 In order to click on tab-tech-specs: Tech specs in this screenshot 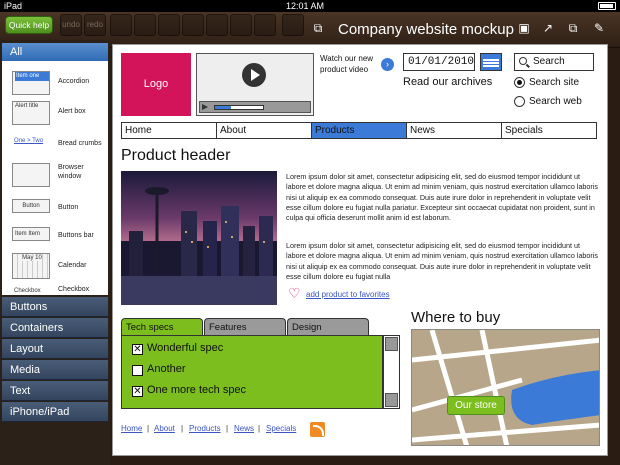, I will do `click(162, 327)`.